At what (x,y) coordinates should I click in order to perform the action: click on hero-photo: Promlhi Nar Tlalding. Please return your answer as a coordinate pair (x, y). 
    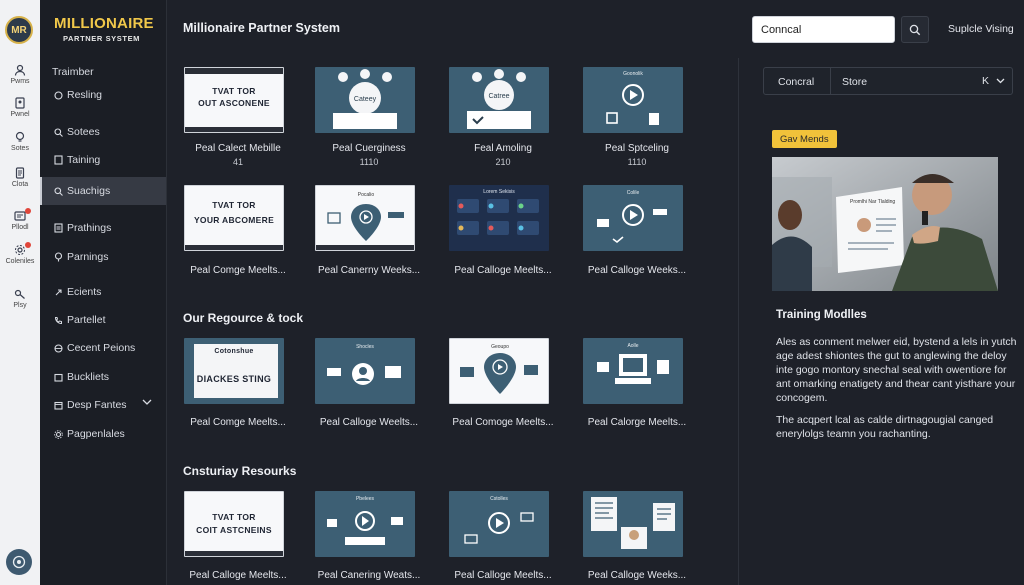
    Looking at the image, I should click on (885, 224).